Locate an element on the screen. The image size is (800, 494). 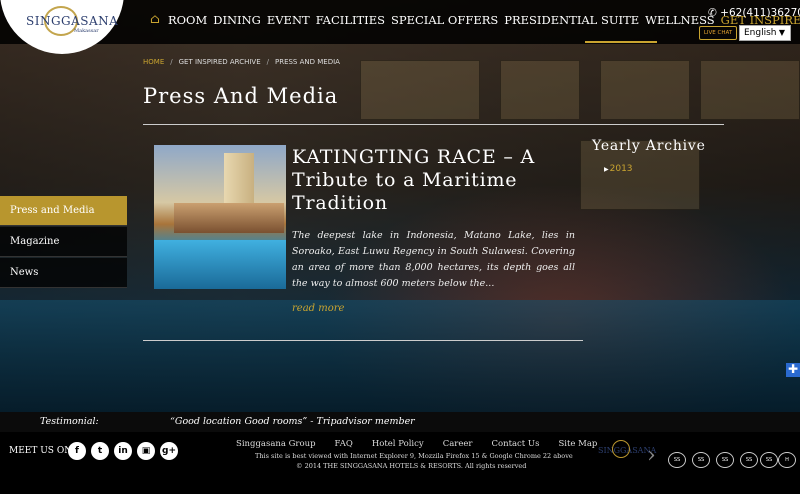
title-divider is located at coordinates (433, 124).